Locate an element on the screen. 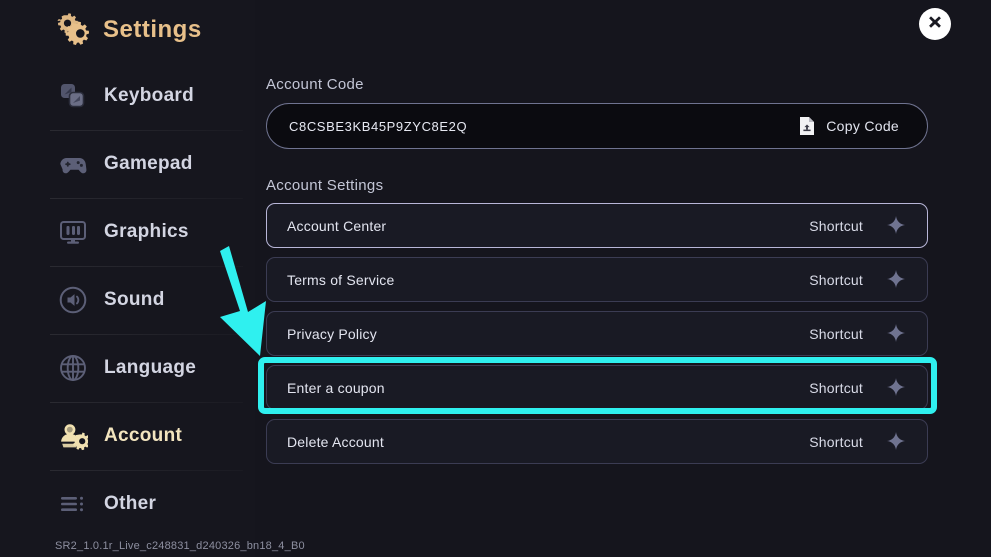 The image size is (991, 557). account-settings-label: Account Settings is located at coordinates (325, 185).